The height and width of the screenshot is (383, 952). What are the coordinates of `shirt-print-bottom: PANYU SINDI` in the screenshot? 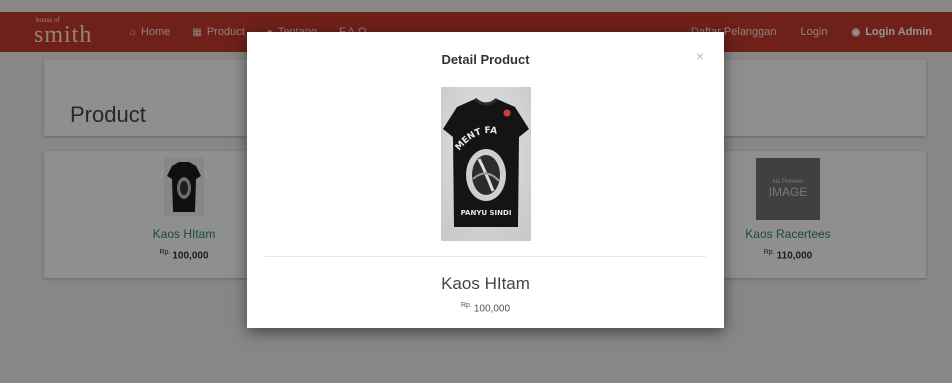 It's located at (486, 213).